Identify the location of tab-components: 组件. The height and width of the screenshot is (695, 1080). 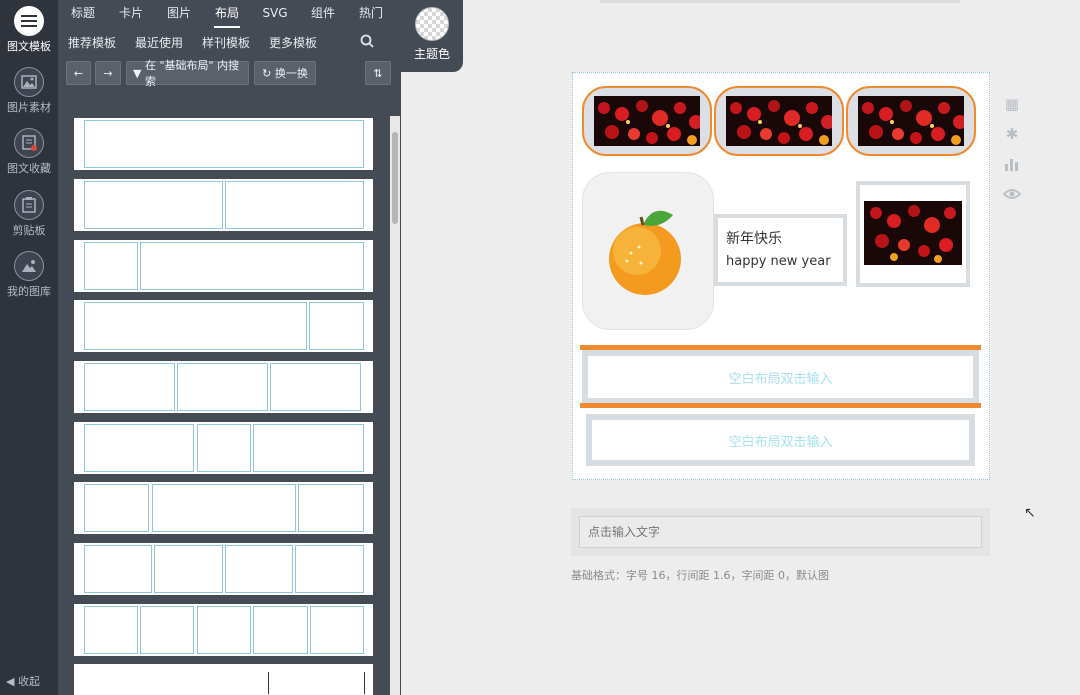
(323, 14).